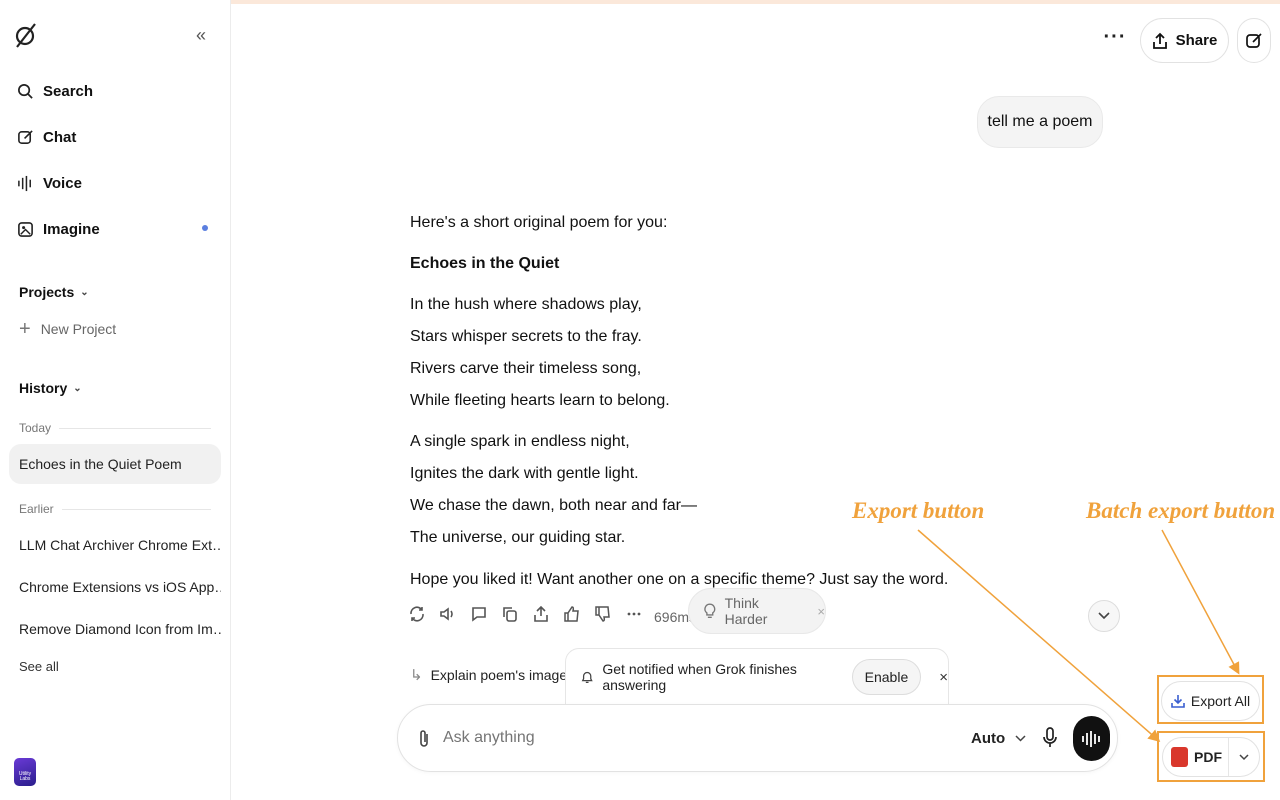 The width and height of the screenshot is (1280, 800). Describe the element at coordinates (24, 183) in the screenshot. I see `voice-icon` at that location.